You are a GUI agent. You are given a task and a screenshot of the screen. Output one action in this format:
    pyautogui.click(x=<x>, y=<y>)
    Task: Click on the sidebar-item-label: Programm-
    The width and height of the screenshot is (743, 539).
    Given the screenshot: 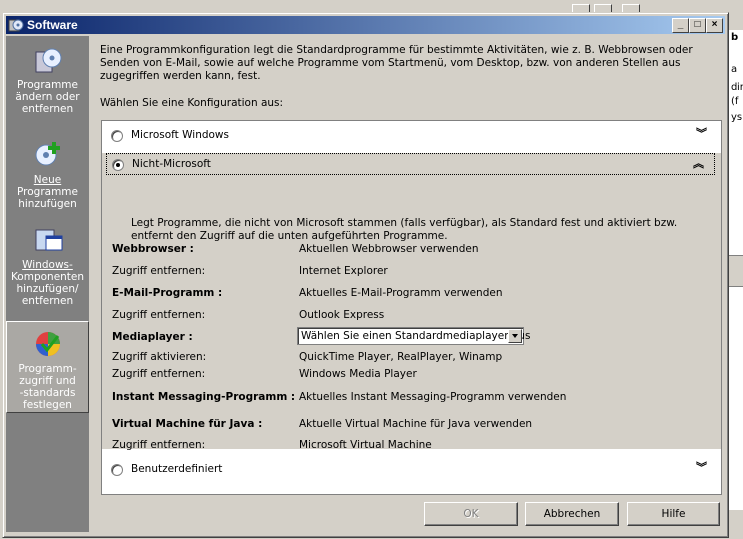 What is the action you would take?
    pyautogui.click(x=47, y=369)
    